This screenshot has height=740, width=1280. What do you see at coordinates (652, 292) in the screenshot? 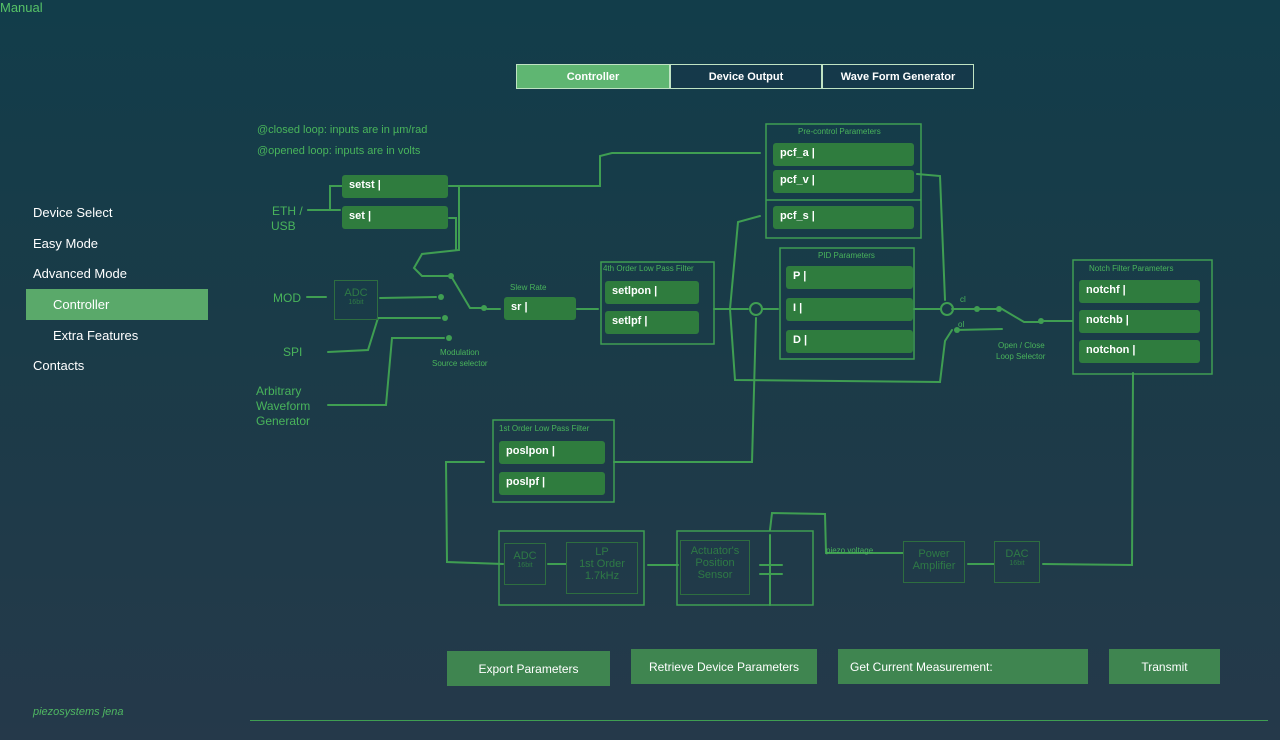
I see `setlpon-field: setlpon |` at bounding box center [652, 292].